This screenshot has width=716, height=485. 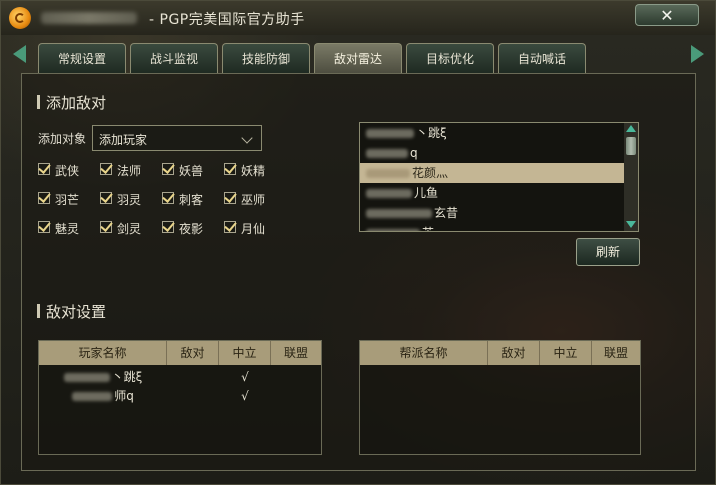 What do you see at coordinates (247, 138) in the screenshot?
I see `chevron-down-icon` at bounding box center [247, 138].